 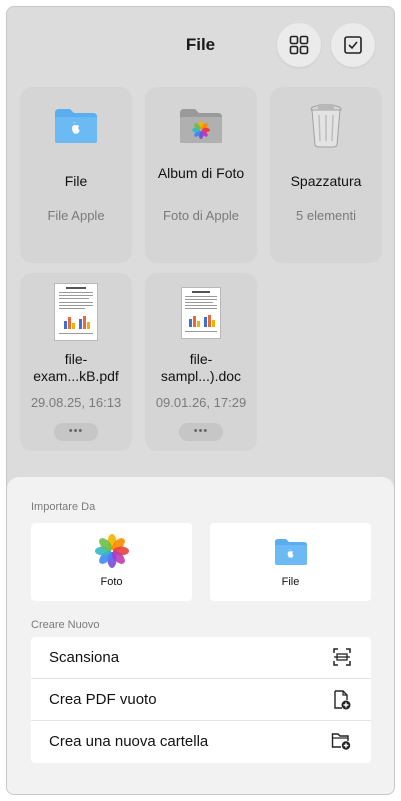 I want to click on location-tile-photo-album: Album di Foto Foto di Apple, so click(x=201, y=175).